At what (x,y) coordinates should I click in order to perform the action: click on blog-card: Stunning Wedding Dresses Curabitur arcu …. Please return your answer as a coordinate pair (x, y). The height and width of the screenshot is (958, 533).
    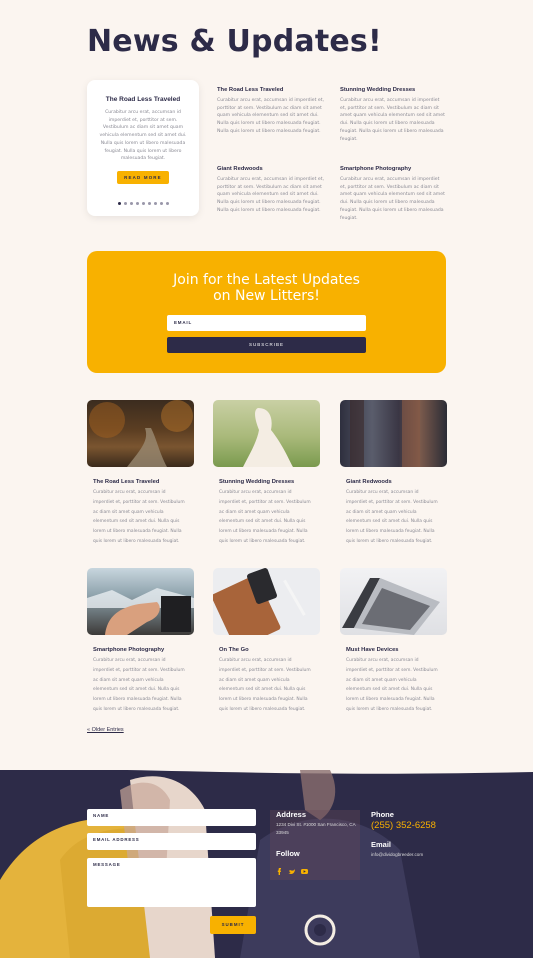
    Looking at the image, I should click on (266, 473).